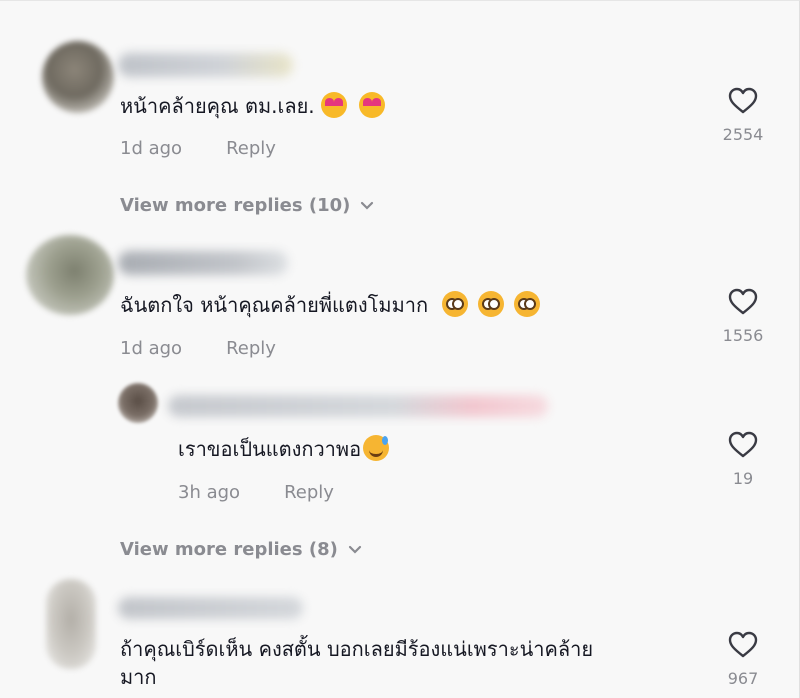  I want to click on comment-text-body: เราขอเป็นแตงกวาพอ, so click(270, 449).